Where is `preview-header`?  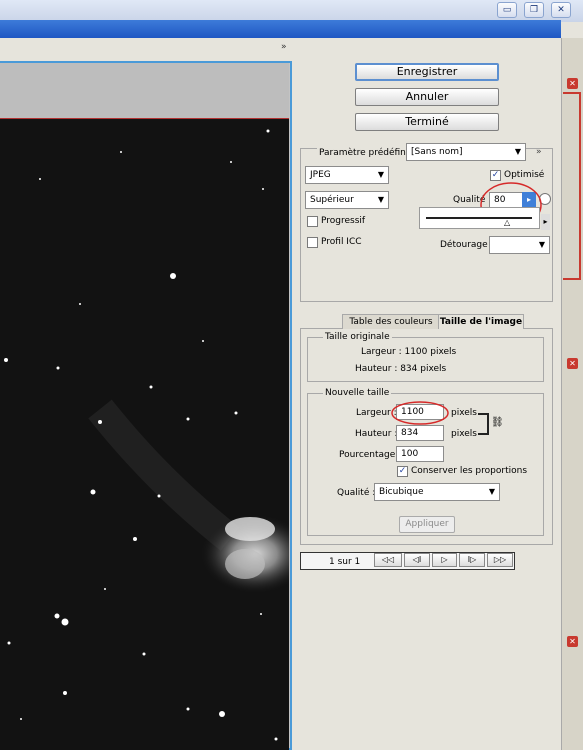 preview-header is located at coordinates (144, 90).